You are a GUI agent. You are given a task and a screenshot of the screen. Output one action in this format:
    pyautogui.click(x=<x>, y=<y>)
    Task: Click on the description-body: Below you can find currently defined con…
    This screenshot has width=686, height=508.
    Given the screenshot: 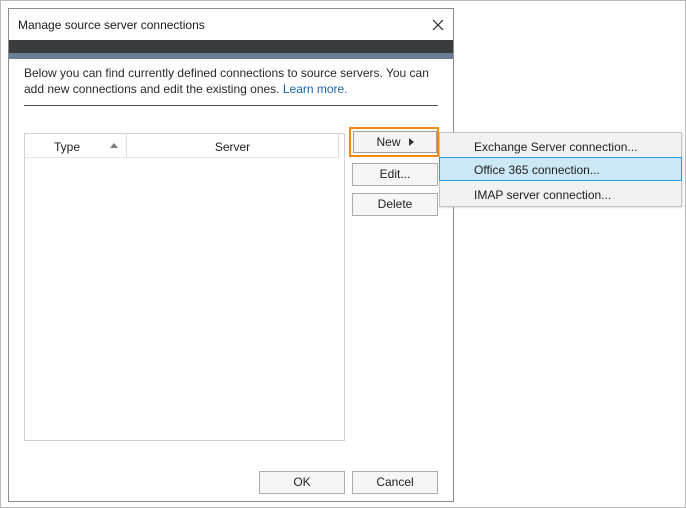 What is the action you would take?
    pyautogui.click(x=226, y=81)
    